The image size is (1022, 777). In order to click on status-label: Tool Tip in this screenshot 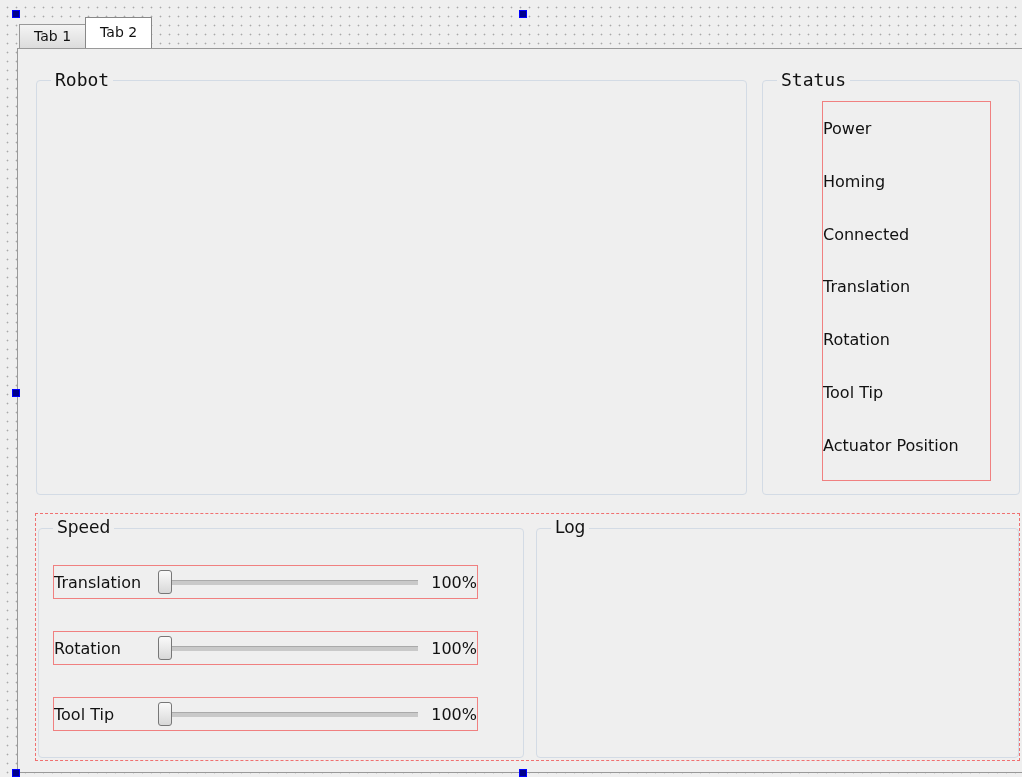, I will do `click(854, 393)`.